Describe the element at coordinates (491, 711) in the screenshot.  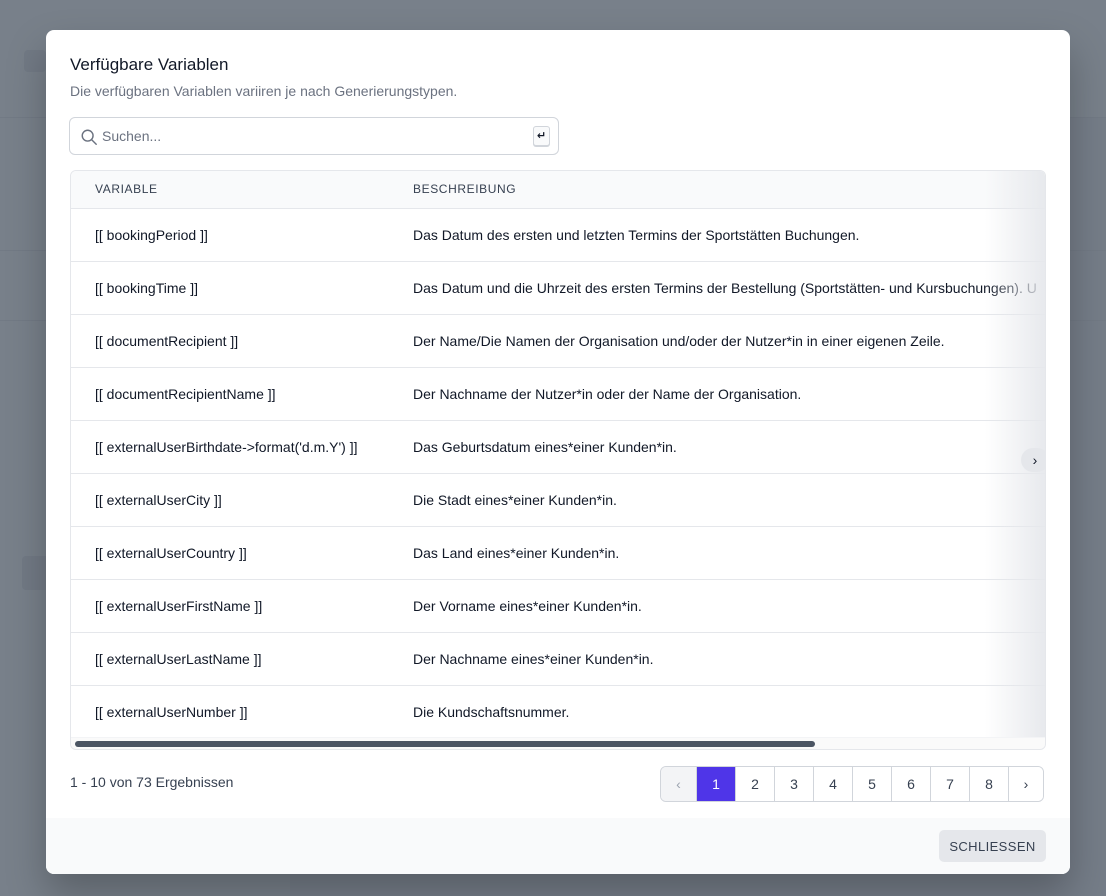
I see `description-cell: Die Kundschaftsnummer.` at that location.